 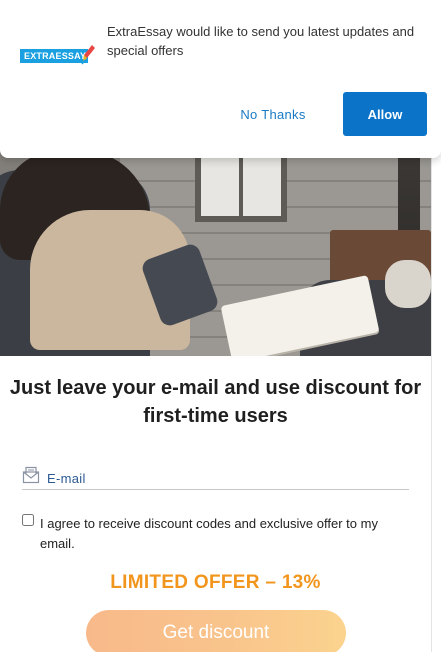 What do you see at coordinates (273, 114) in the screenshot?
I see `no-thanks-button: No Thanks` at bounding box center [273, 114].